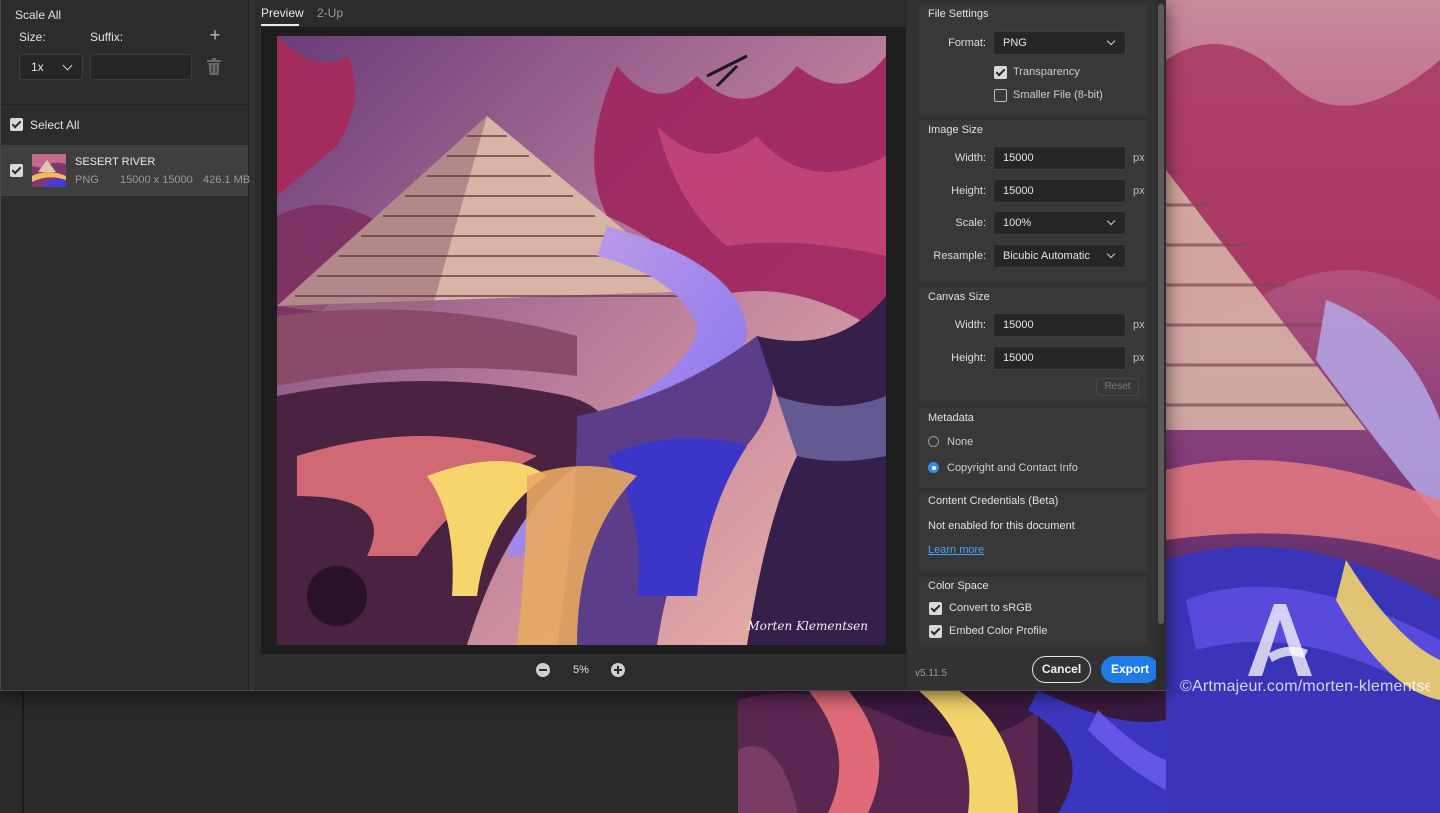 This screenshot has width=1440, height=813. Describe the element at coordinates (16, 170) in the screenshot. I see `asset-checkbox` at that location.